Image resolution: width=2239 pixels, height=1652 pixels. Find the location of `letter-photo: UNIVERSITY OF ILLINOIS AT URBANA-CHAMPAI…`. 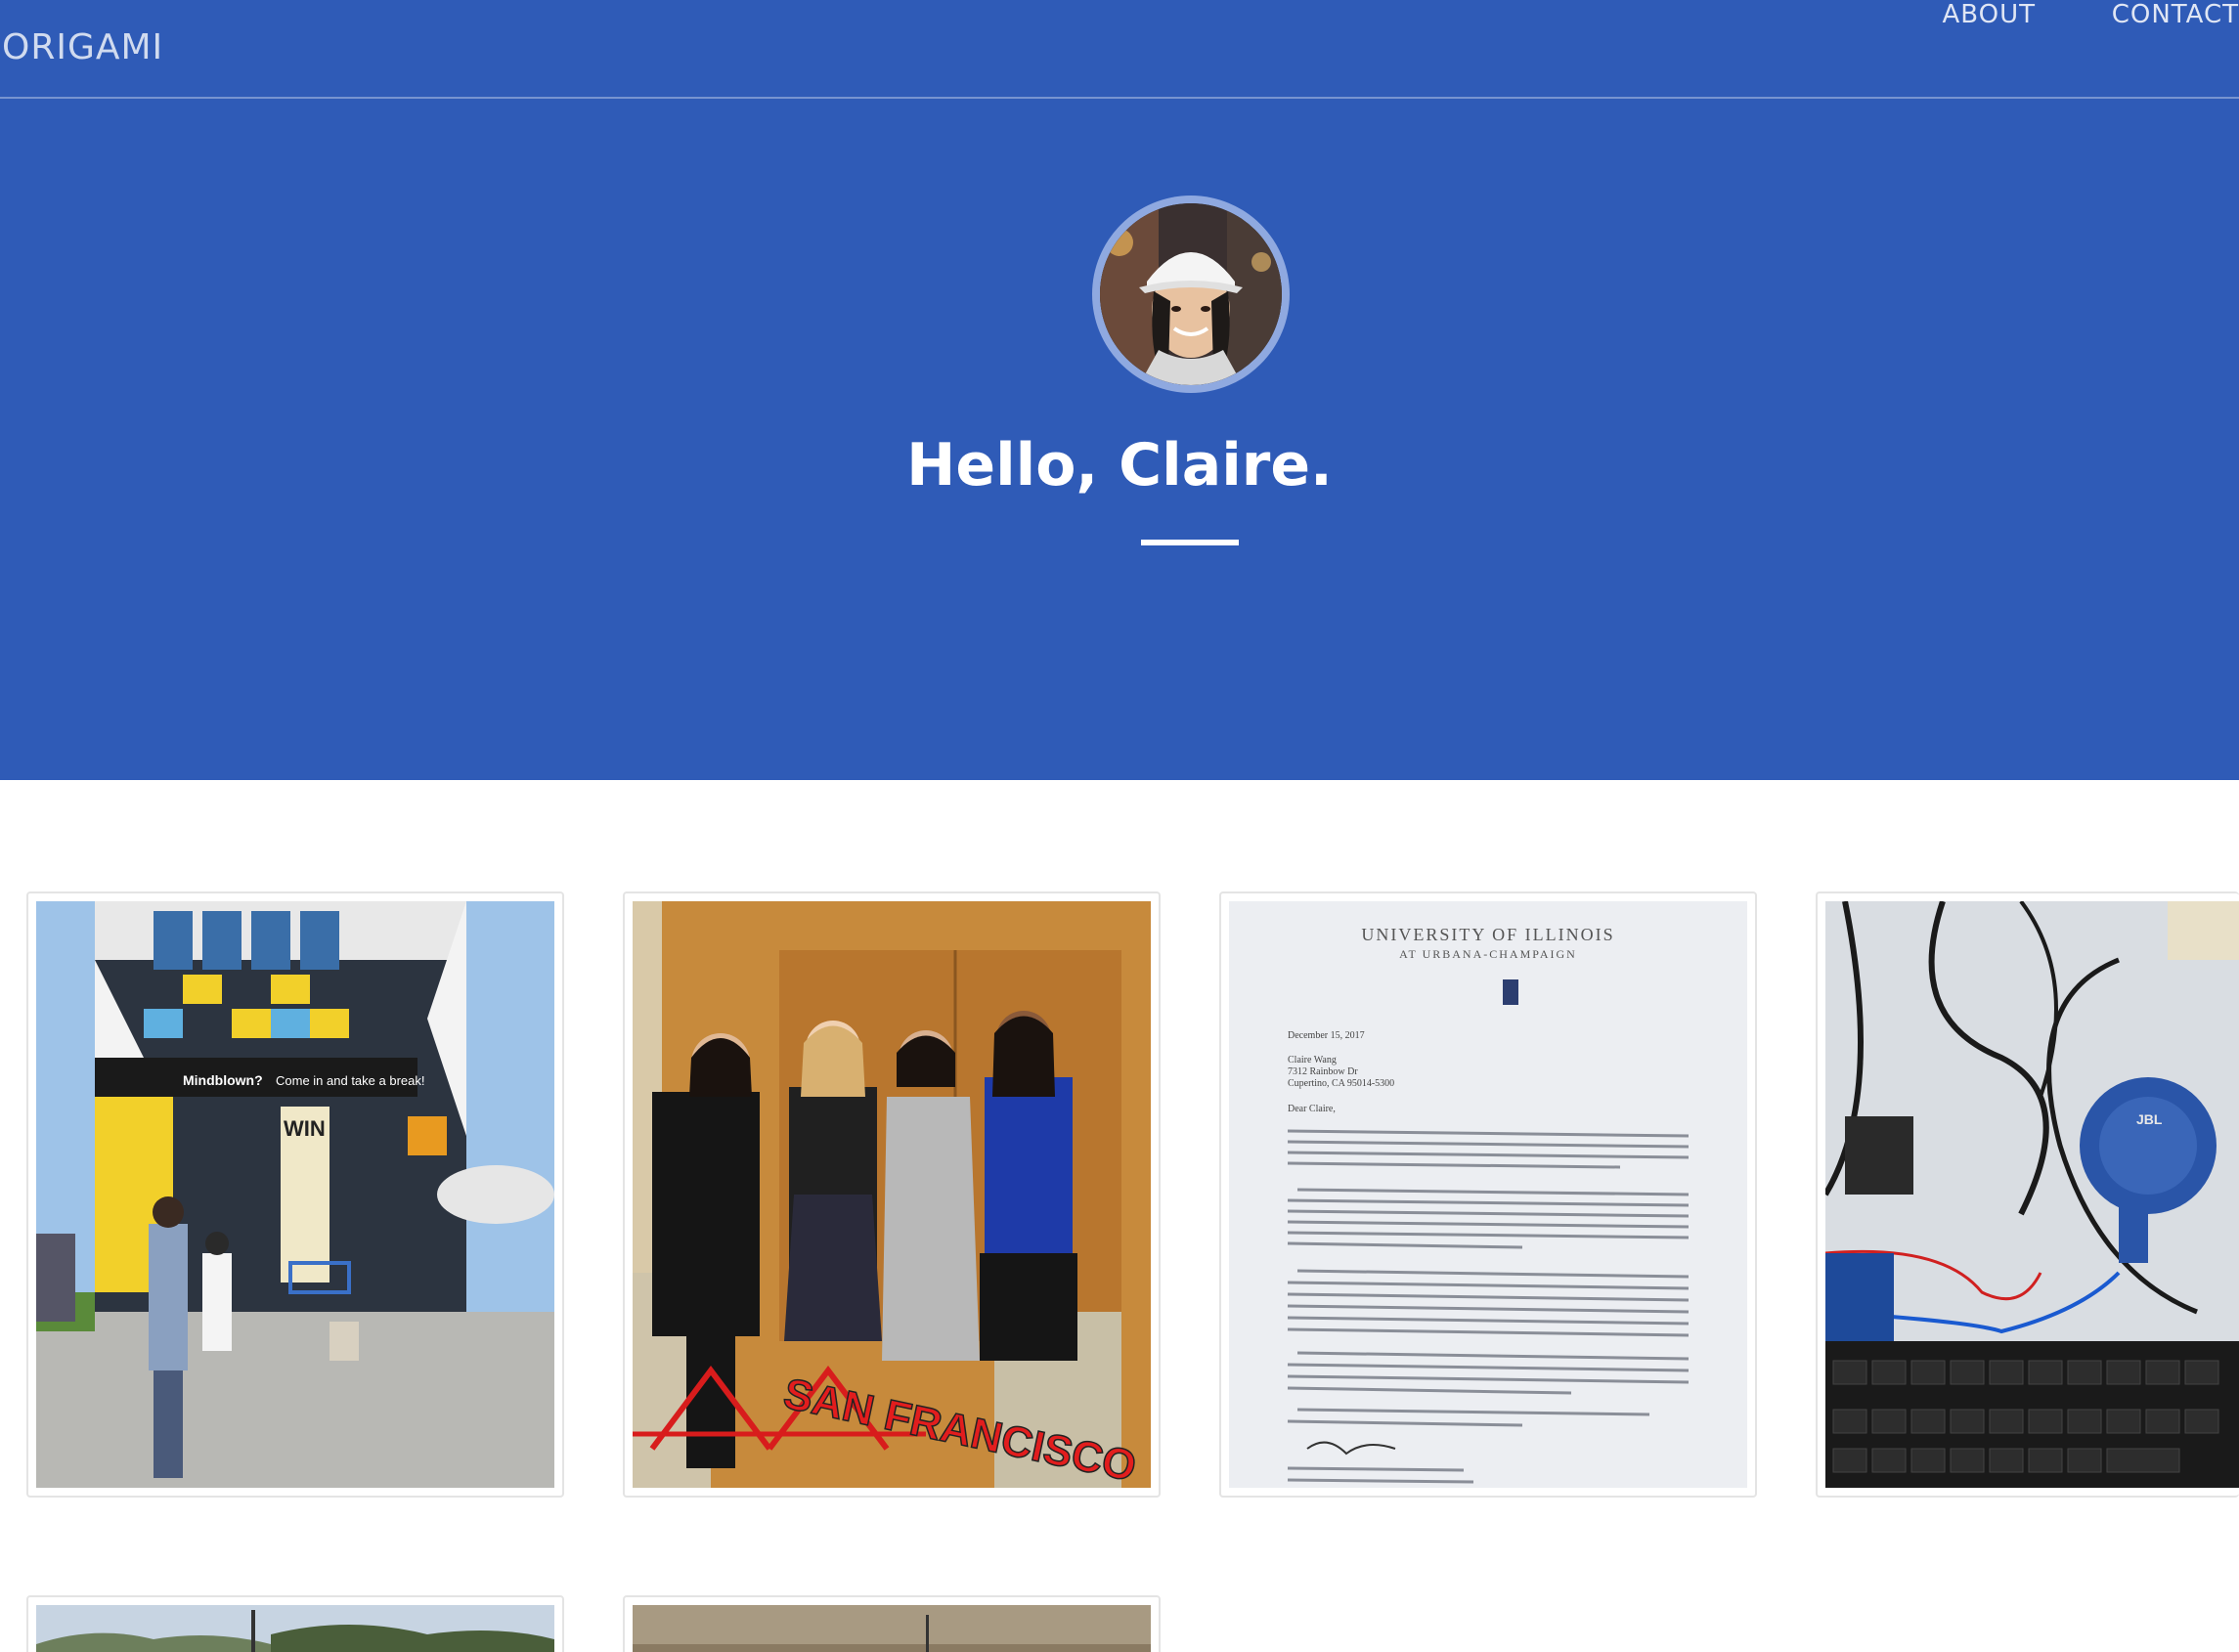

letter-photo: UNIVERSITY OF ILLINOIS AT URBANA-CHAMPAI… is located at coordinates (1488, 1194).